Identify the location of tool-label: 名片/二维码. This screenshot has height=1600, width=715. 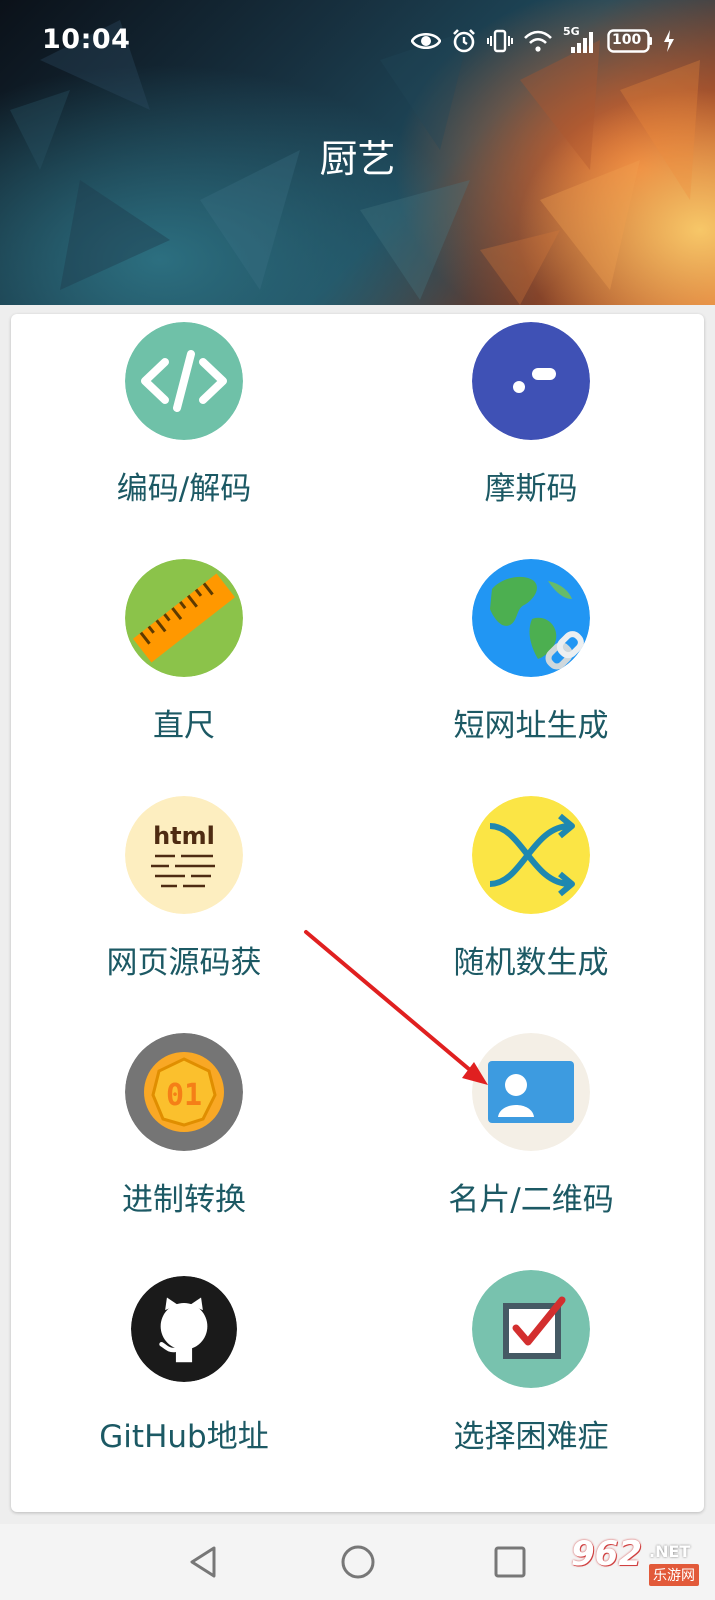
(531, 1200).